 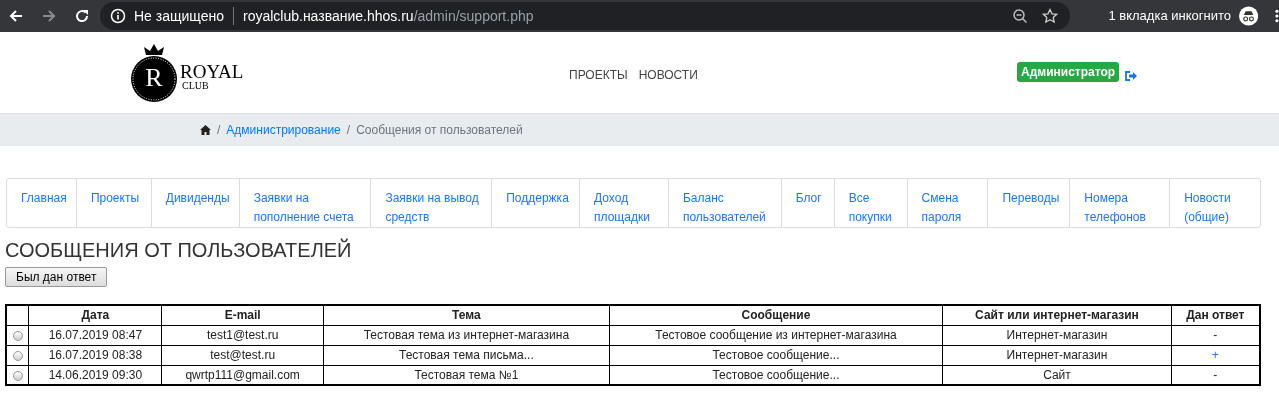 I want to click on address-bar: Не защищено royalclub.название.hhos.ru/admin/support.php, so click(x=585, y=16).